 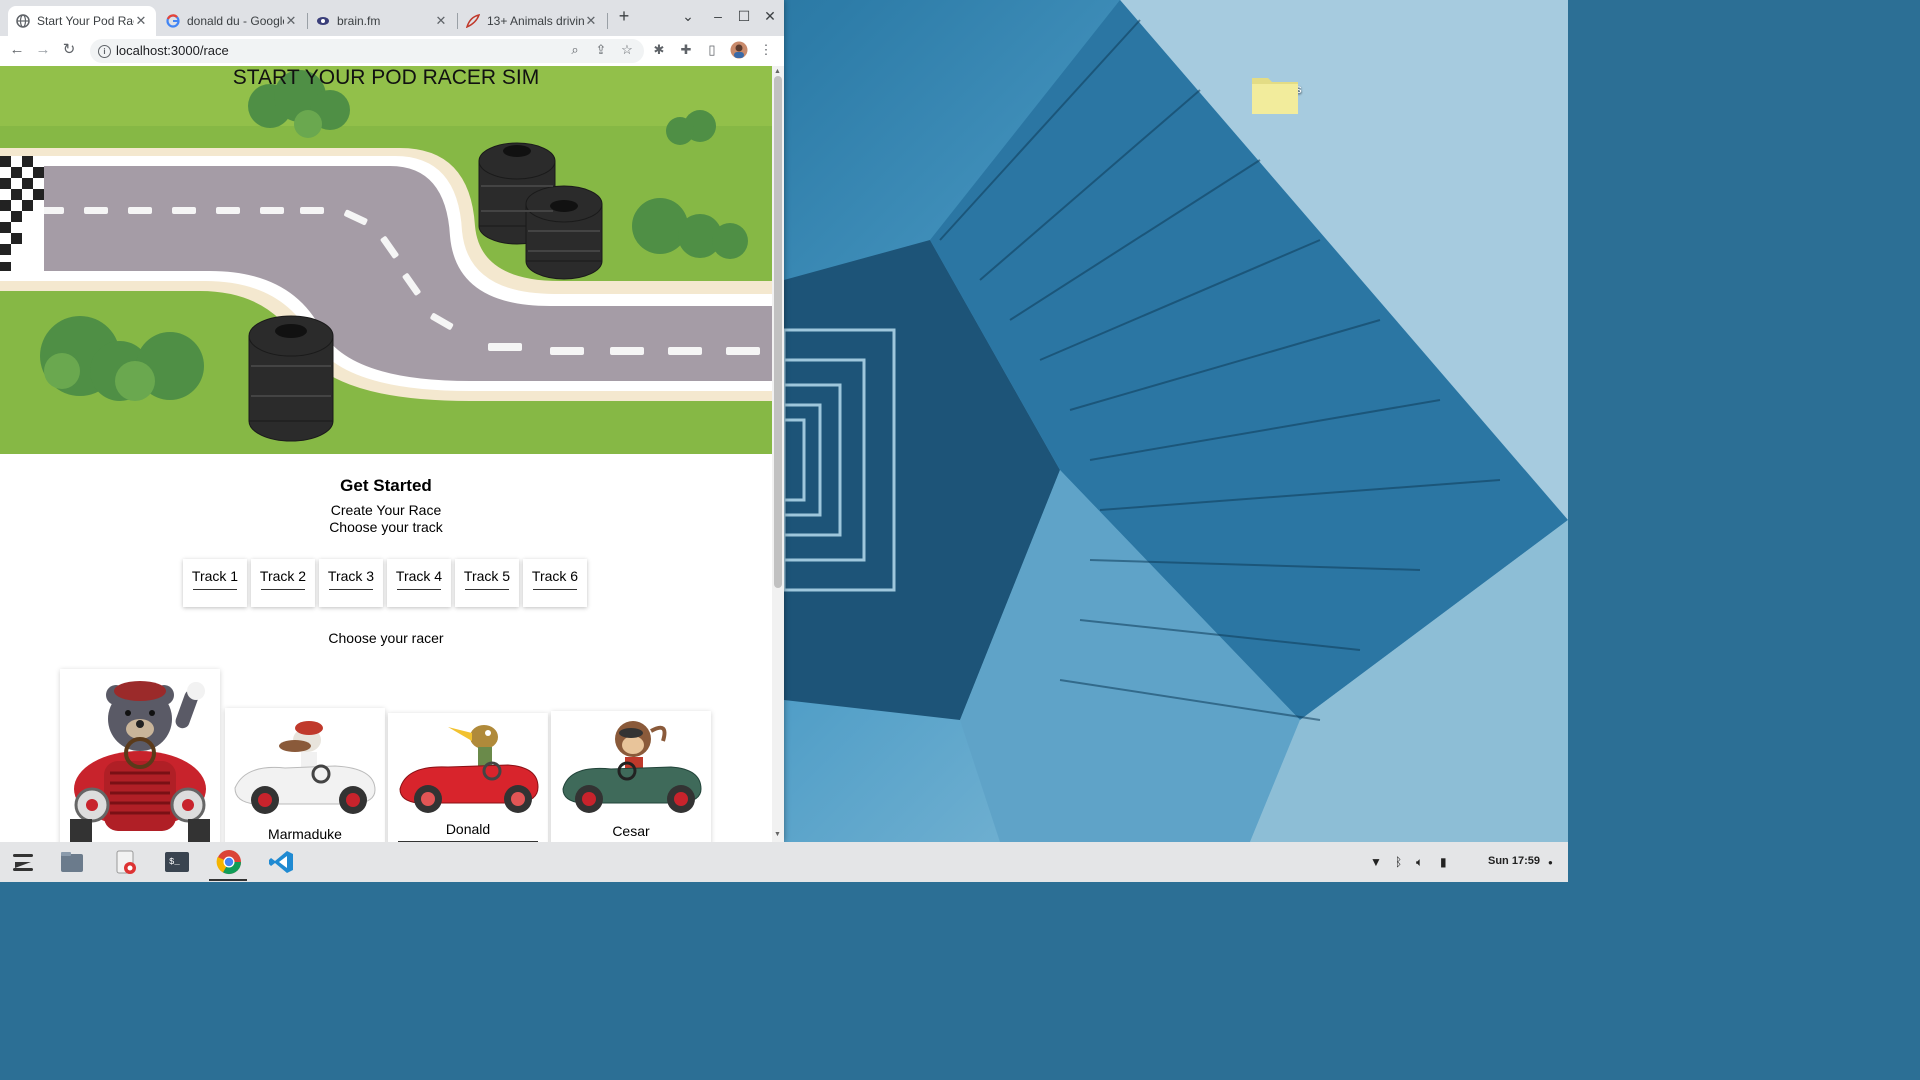 What do you see at coordinates (85, 21) in the screenshot?
I see `tab-title: Start Your Pod Racer` at bounding box center [85, 21].